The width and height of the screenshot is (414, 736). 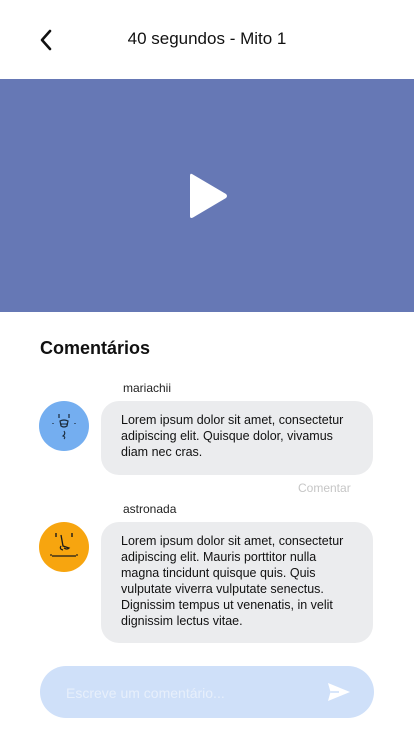 What do you see at coordinates (95, 348) in the screenshot?
I see `comments-title: Comentários` at bounding box center [95, 348].